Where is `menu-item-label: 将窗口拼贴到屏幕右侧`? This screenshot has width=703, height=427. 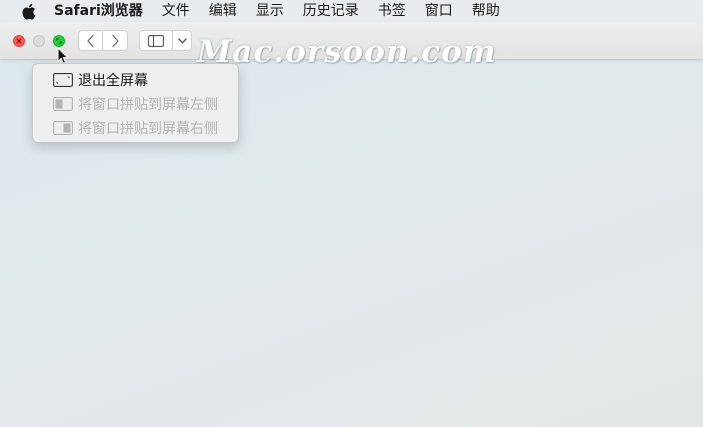
menu-item-label: 将窗口拼贴到屏幕右侧 is located at coordinates (148, 129).